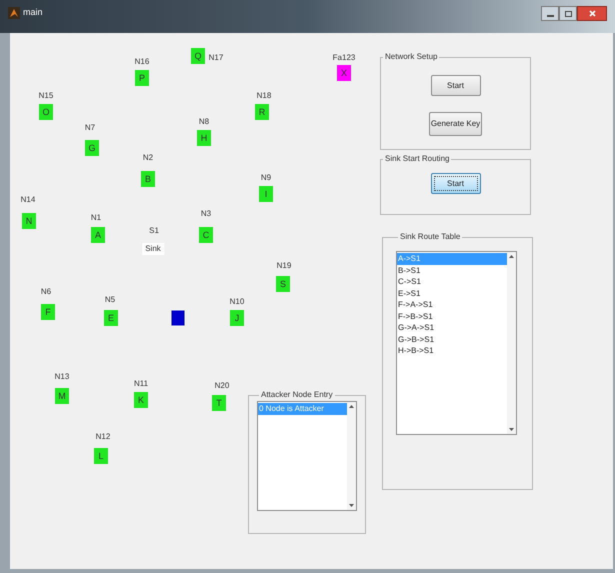 The image size is (615, 573). I want to click on maximize-button, so click(568, 13).